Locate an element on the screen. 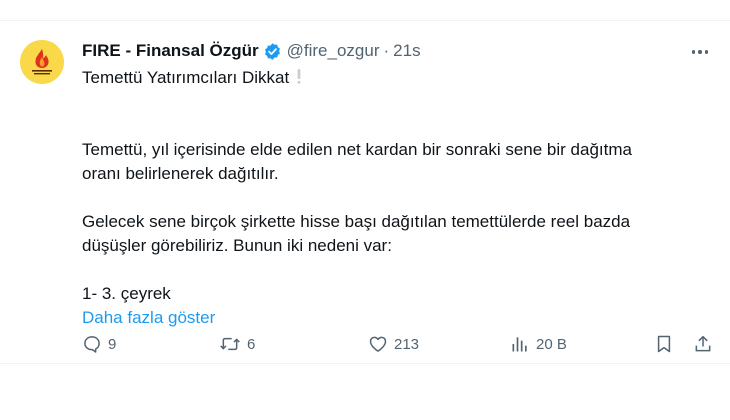 This screenshot has height=420, width=730. views-button: 20 B is located at coordinates (538, 344).